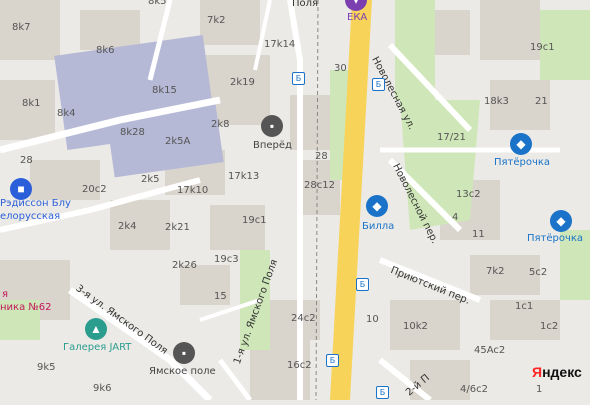 This screenshot has height=405, width=590. What do you see at coordinates (66, 113) in the screenshot?
I see `house-number: 8k4` at bounding box center [66, 113].